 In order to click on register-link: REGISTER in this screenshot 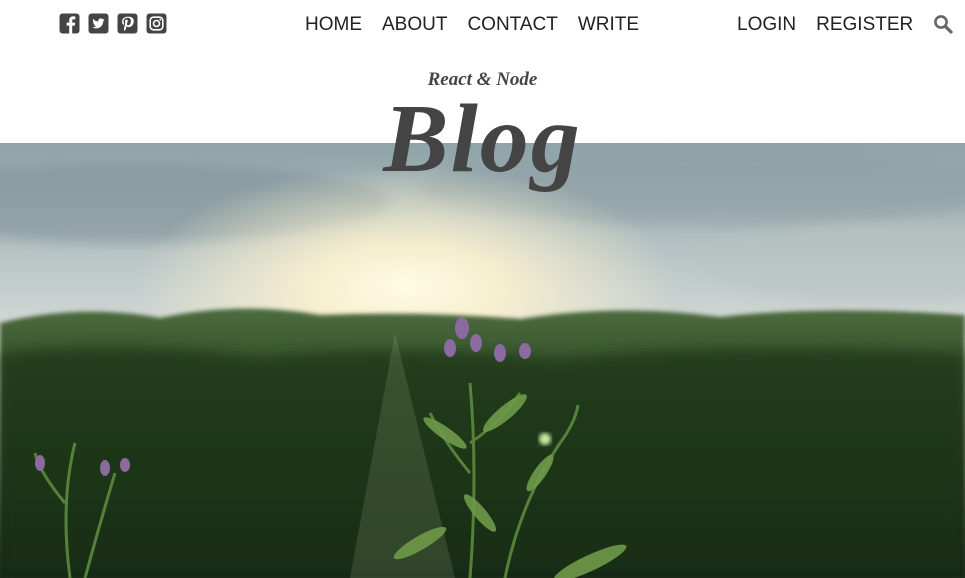, I will do `click(864, 25)`.